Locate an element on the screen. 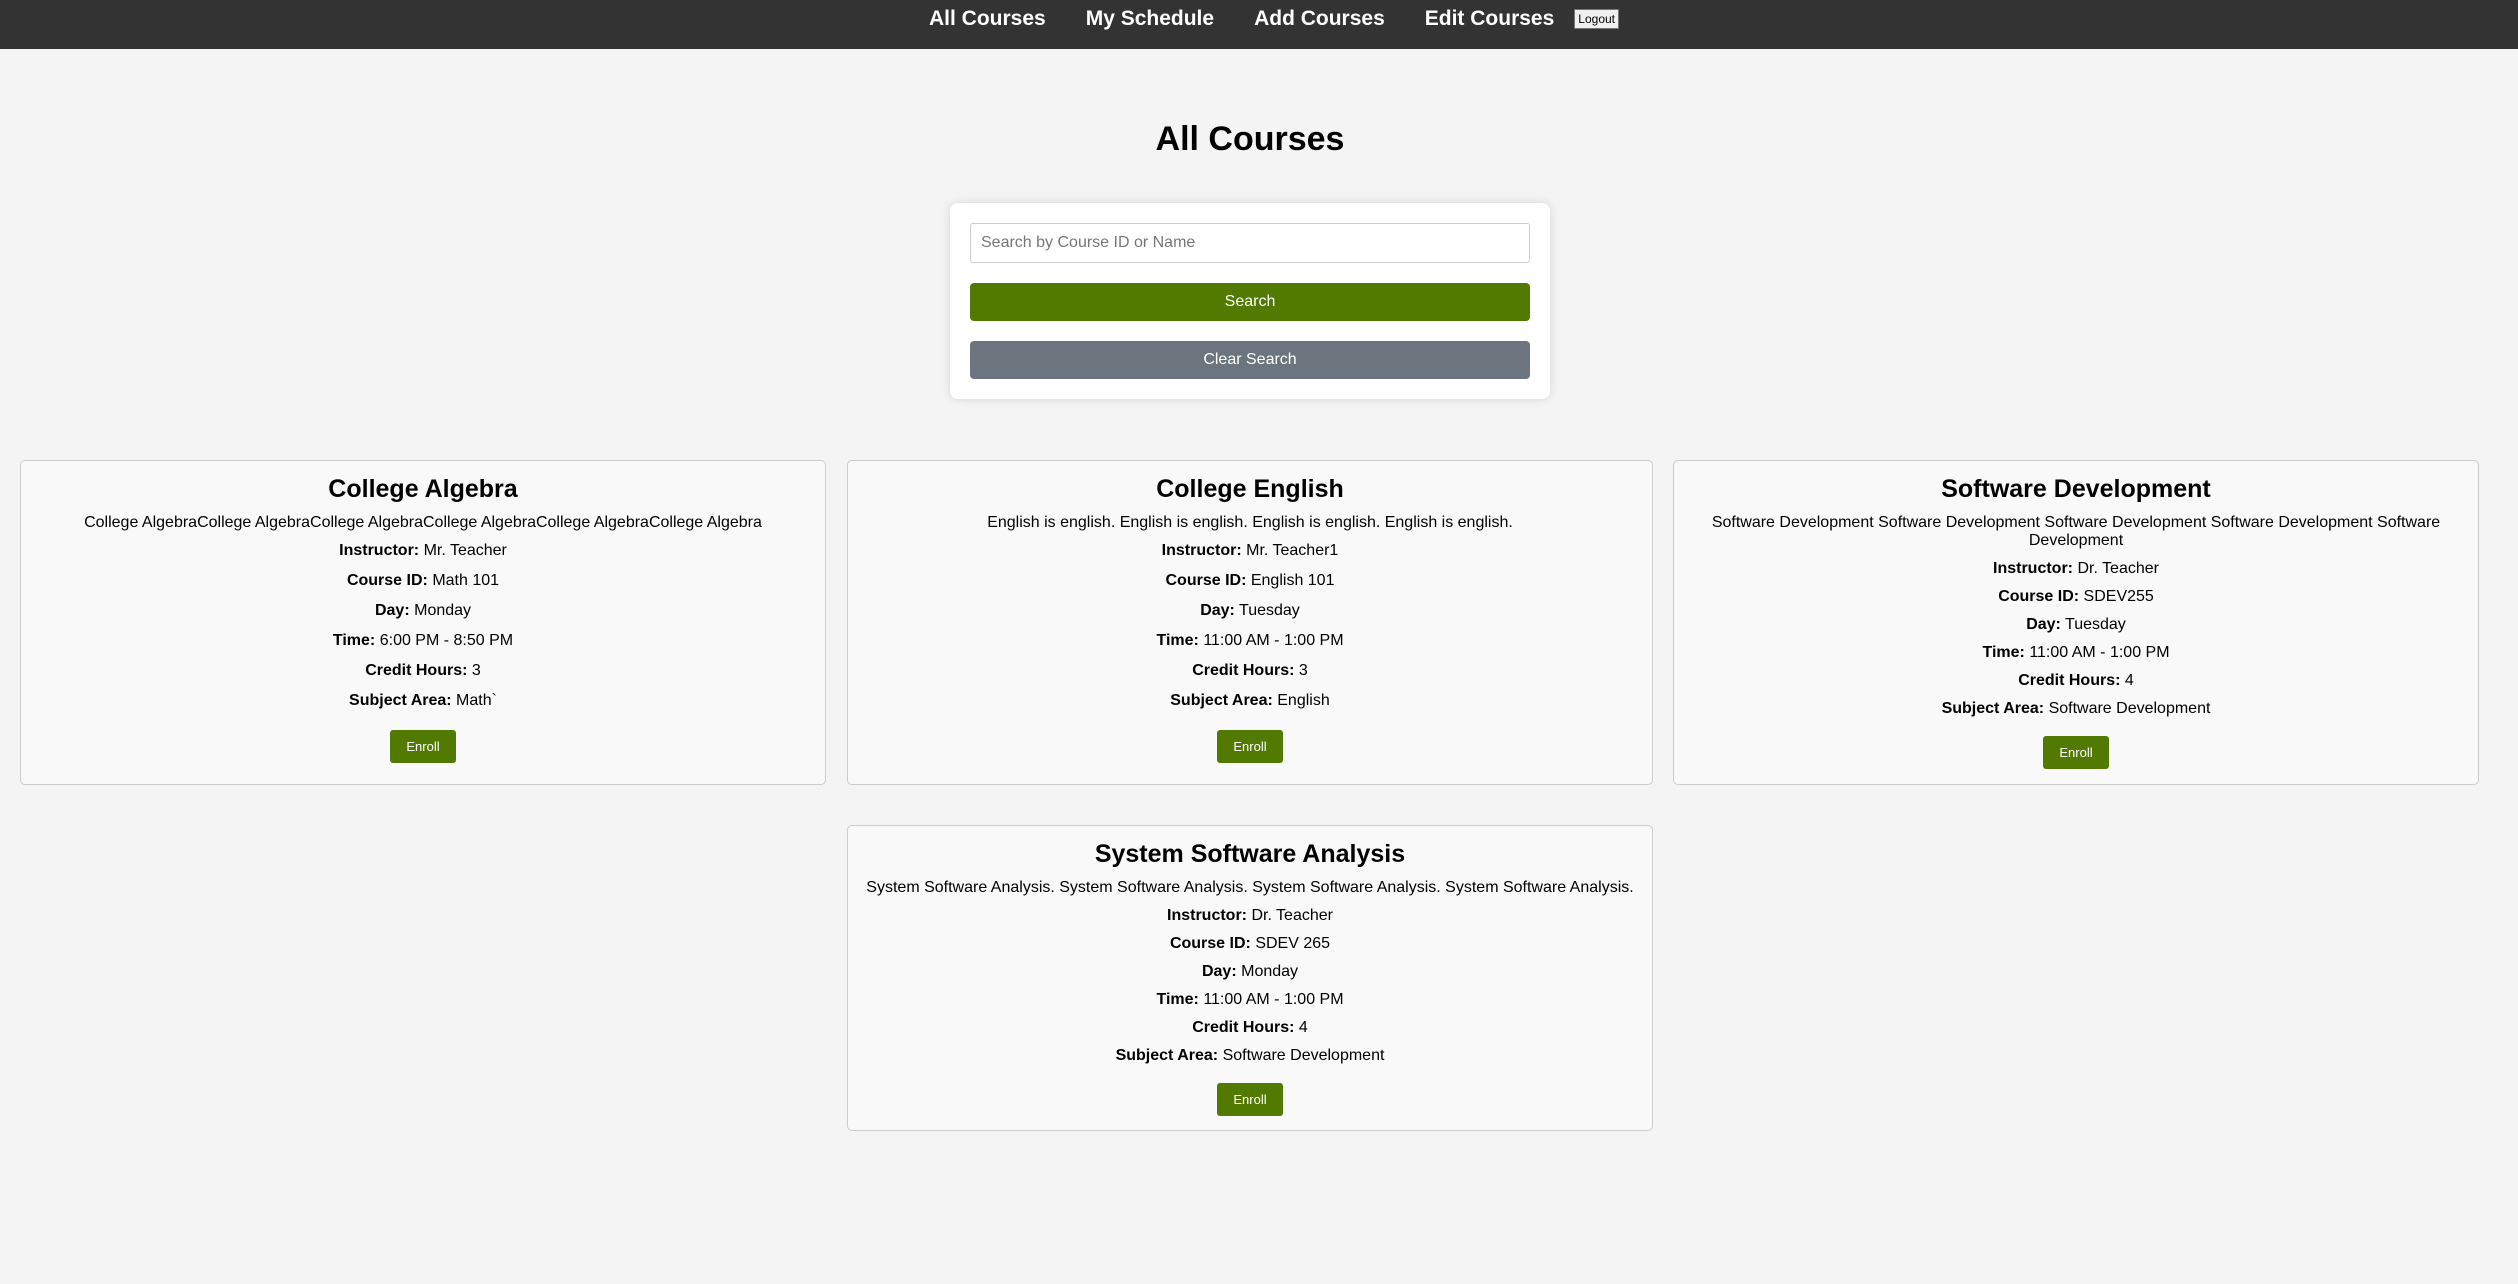  course-title: College Algebra is located at coordinates (423, 489).